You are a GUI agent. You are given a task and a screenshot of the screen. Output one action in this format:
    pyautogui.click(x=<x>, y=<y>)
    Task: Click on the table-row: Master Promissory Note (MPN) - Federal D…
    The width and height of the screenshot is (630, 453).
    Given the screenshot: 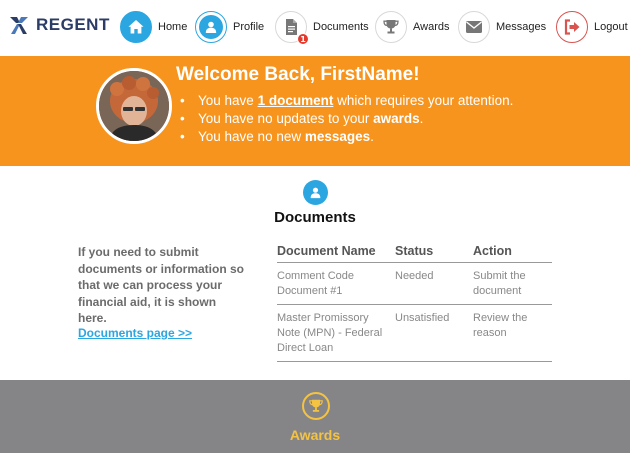 What is the action you would take?
    pyautogui.click(x=414, y=333)
    